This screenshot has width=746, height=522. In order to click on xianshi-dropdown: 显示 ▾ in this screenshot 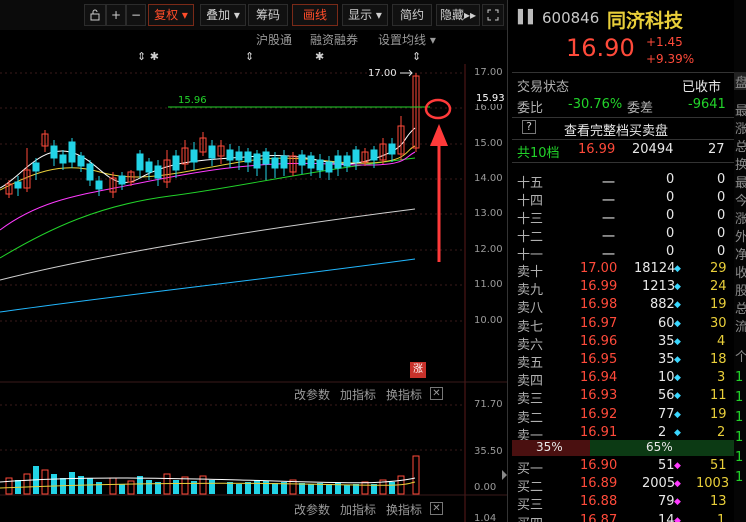, I will do `click(365, 15)`.